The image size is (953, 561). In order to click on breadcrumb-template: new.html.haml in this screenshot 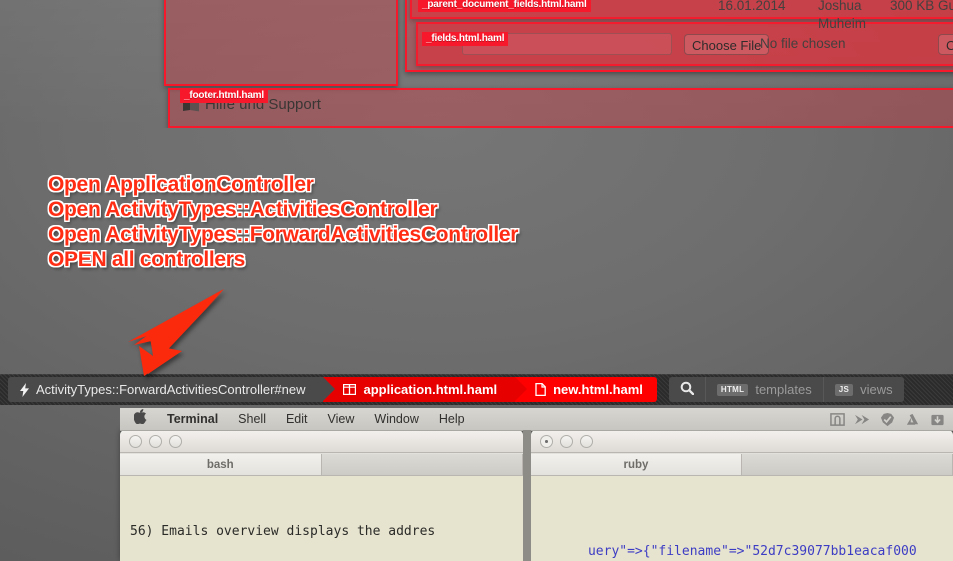, I will do `click(586, 389)`.